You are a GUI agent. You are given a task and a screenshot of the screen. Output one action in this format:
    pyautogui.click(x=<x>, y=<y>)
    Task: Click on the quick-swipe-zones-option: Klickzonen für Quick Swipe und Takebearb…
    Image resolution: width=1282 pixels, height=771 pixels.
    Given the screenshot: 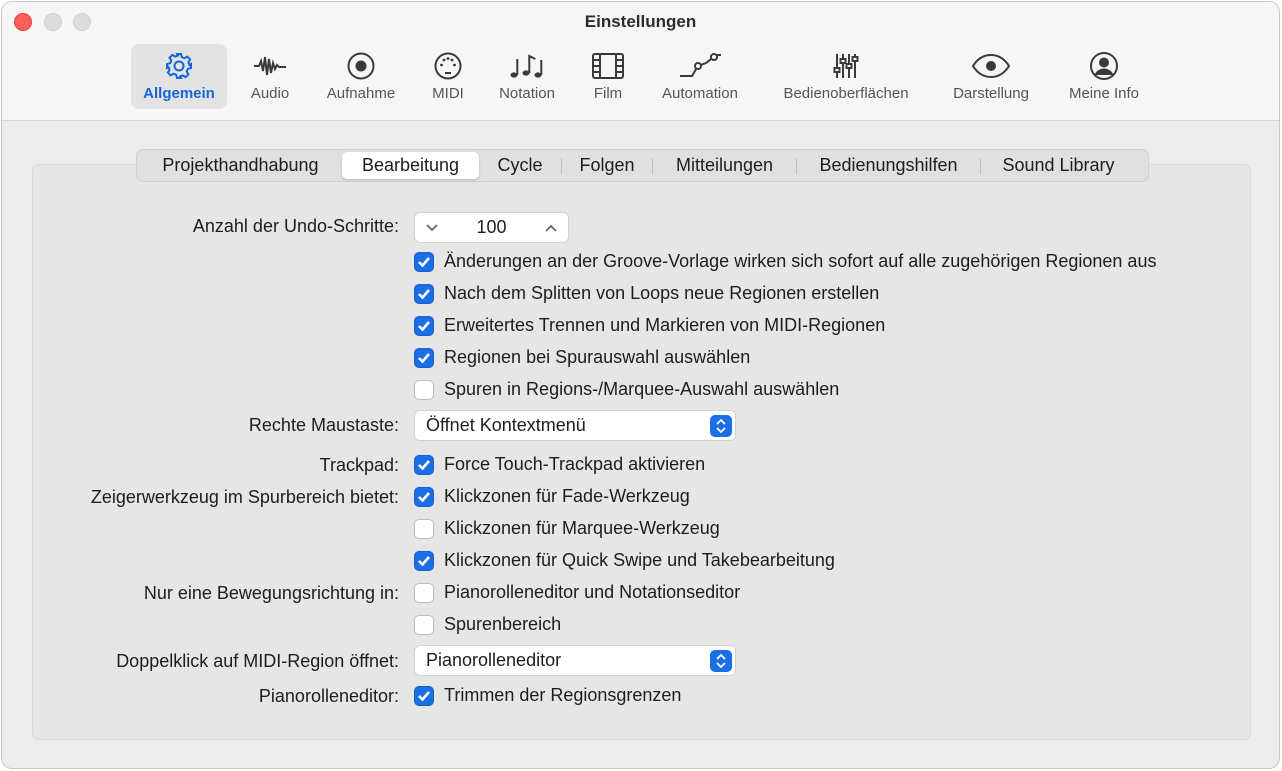 What is the action you would take?
    pyautogui.click(x=624, y=560)
    